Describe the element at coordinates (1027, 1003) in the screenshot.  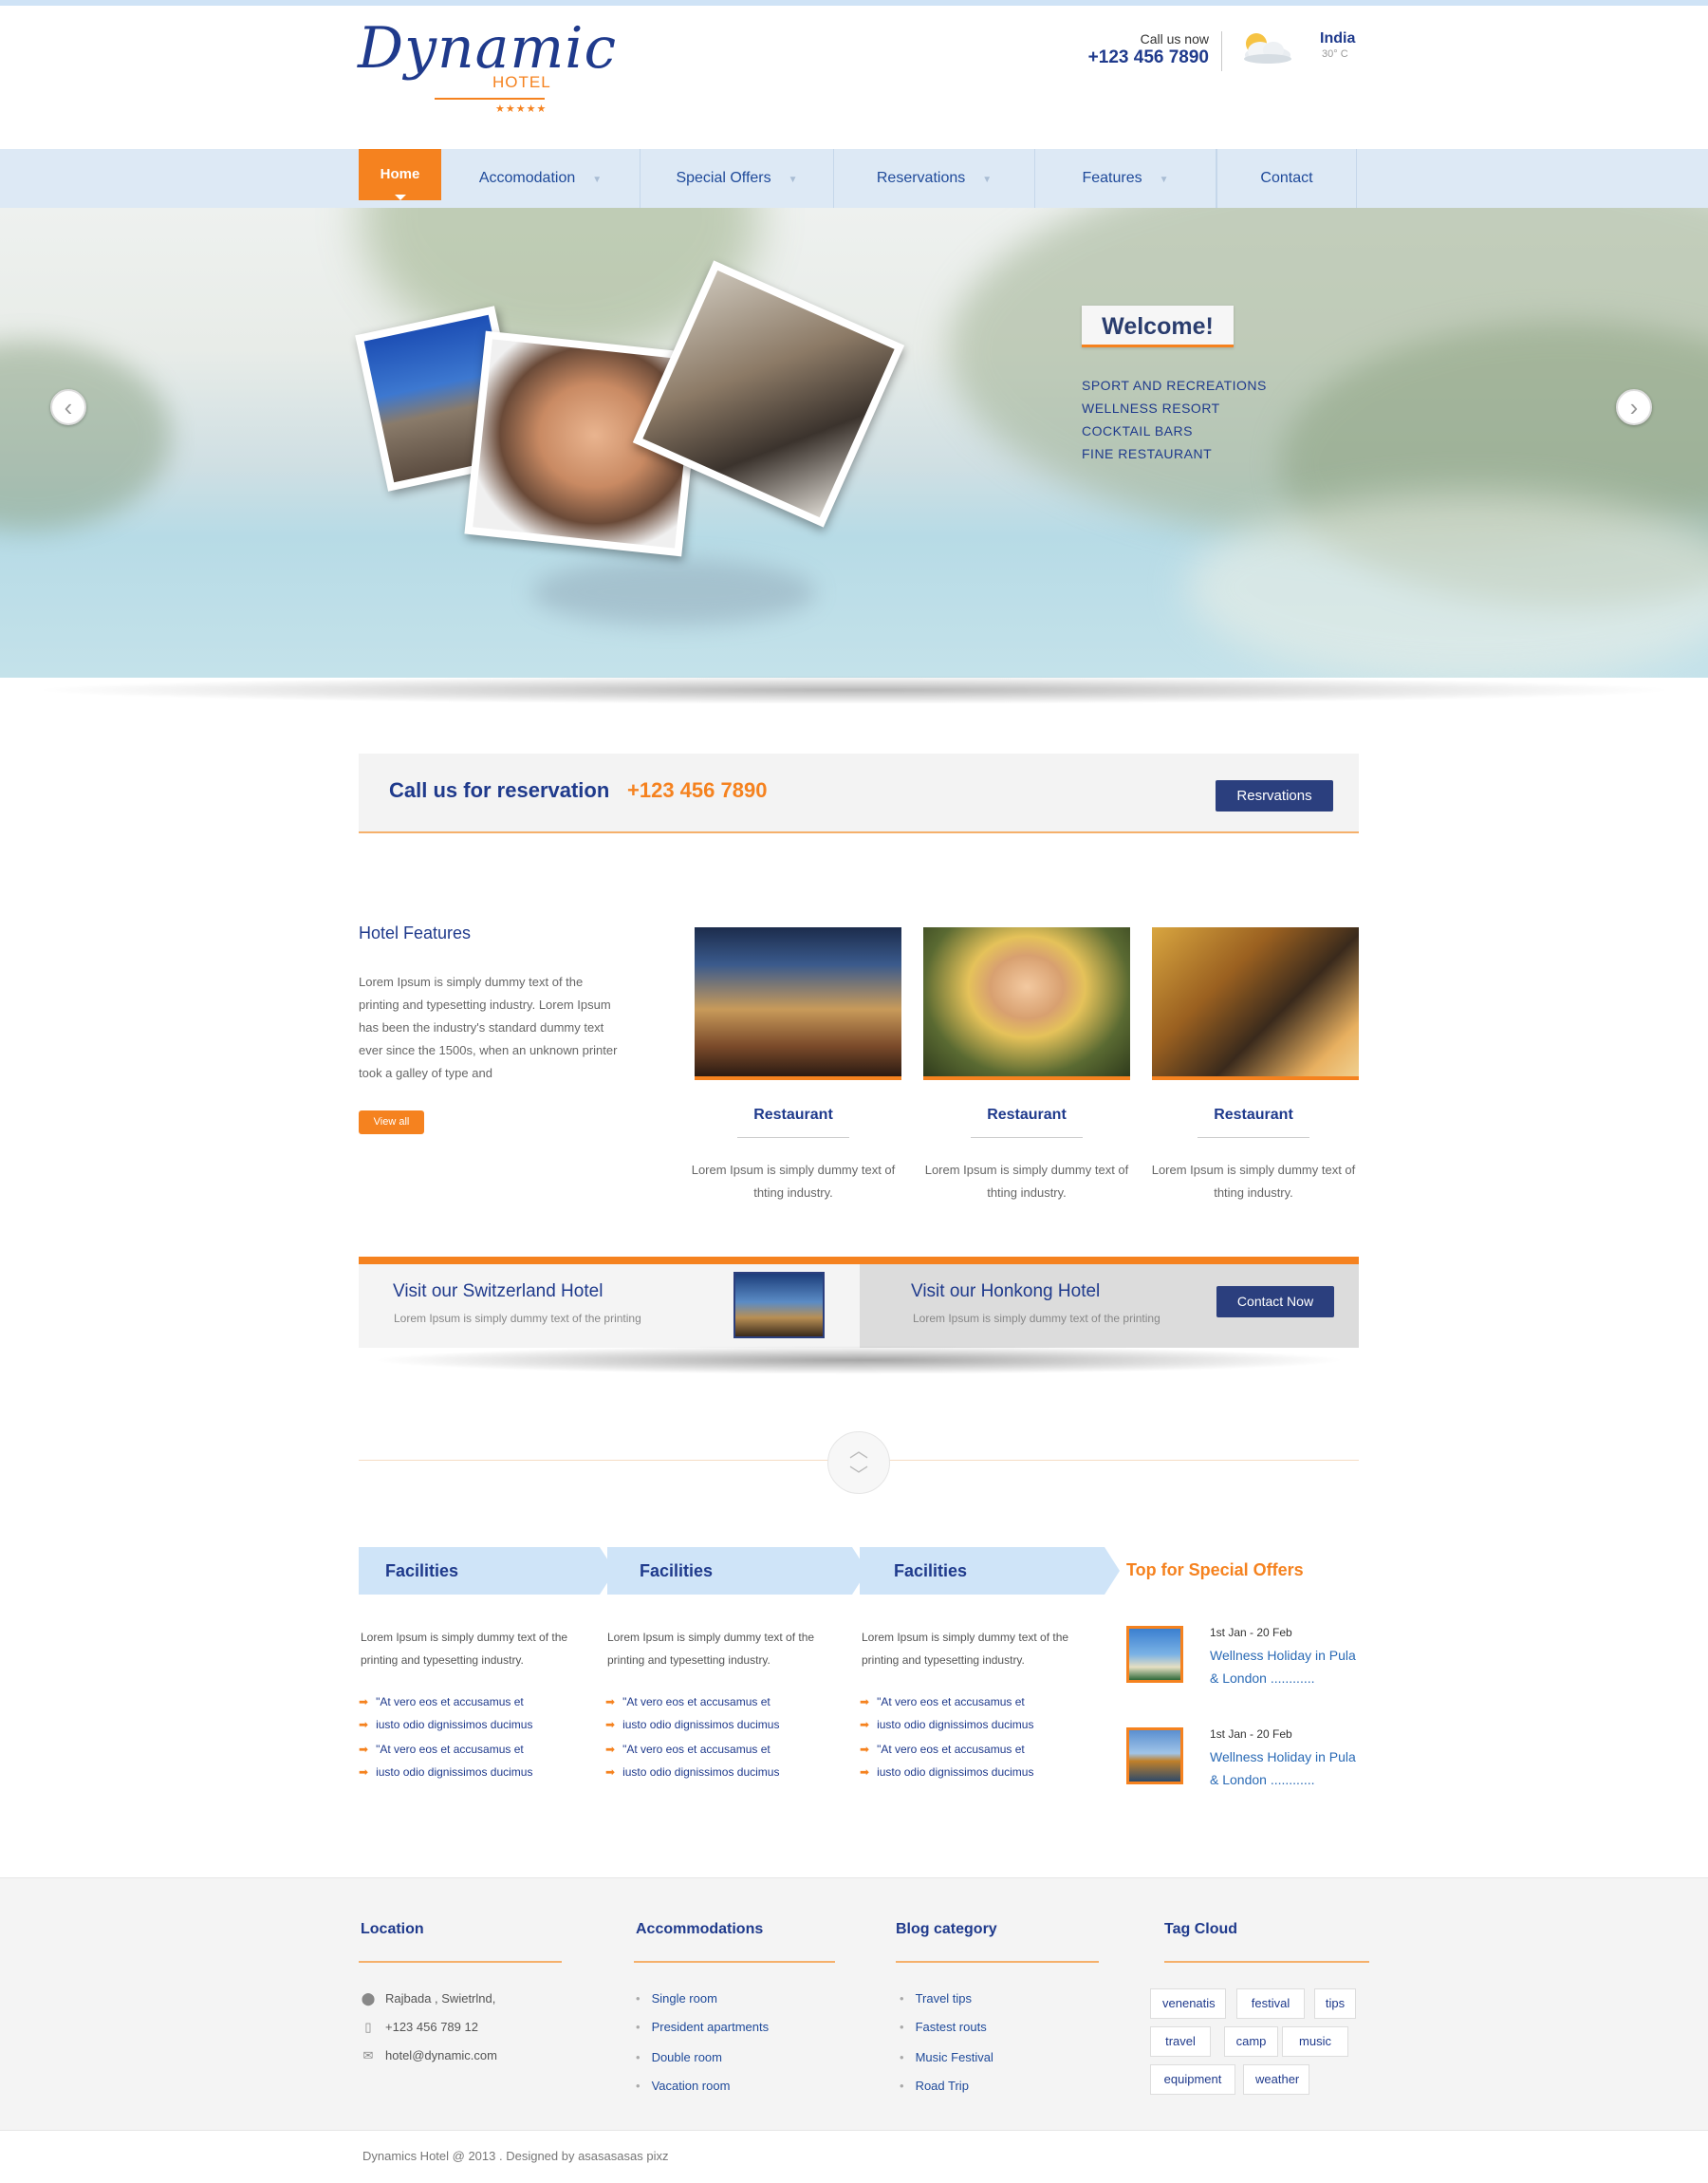
I see `feature-image-tennis` at that location.